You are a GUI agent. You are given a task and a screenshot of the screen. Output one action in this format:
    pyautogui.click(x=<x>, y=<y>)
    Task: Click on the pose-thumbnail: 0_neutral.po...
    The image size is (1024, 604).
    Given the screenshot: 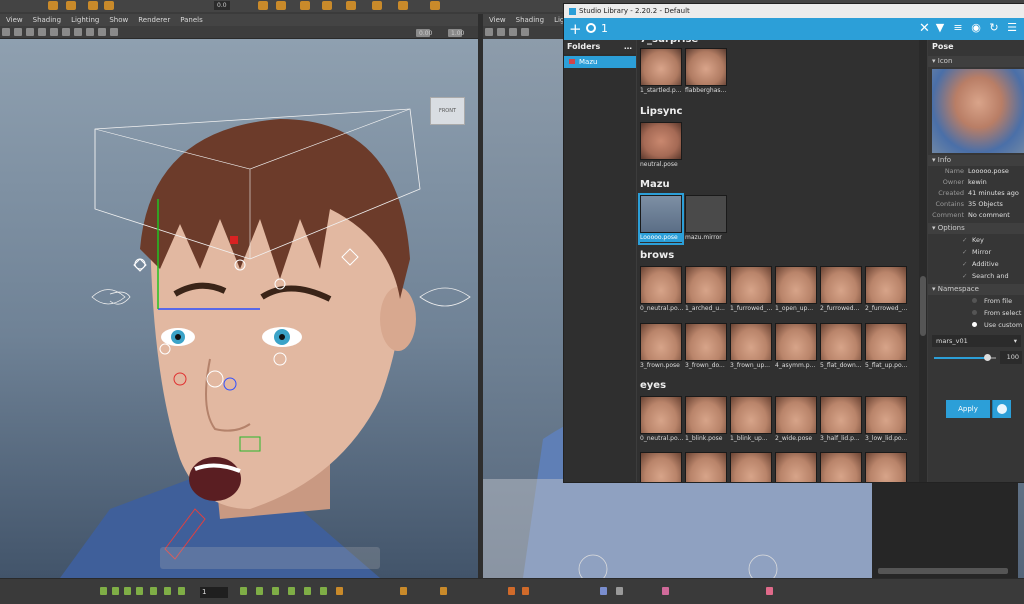 What is the action you would take?
    pyautogui.click(x=661, y=290)
    